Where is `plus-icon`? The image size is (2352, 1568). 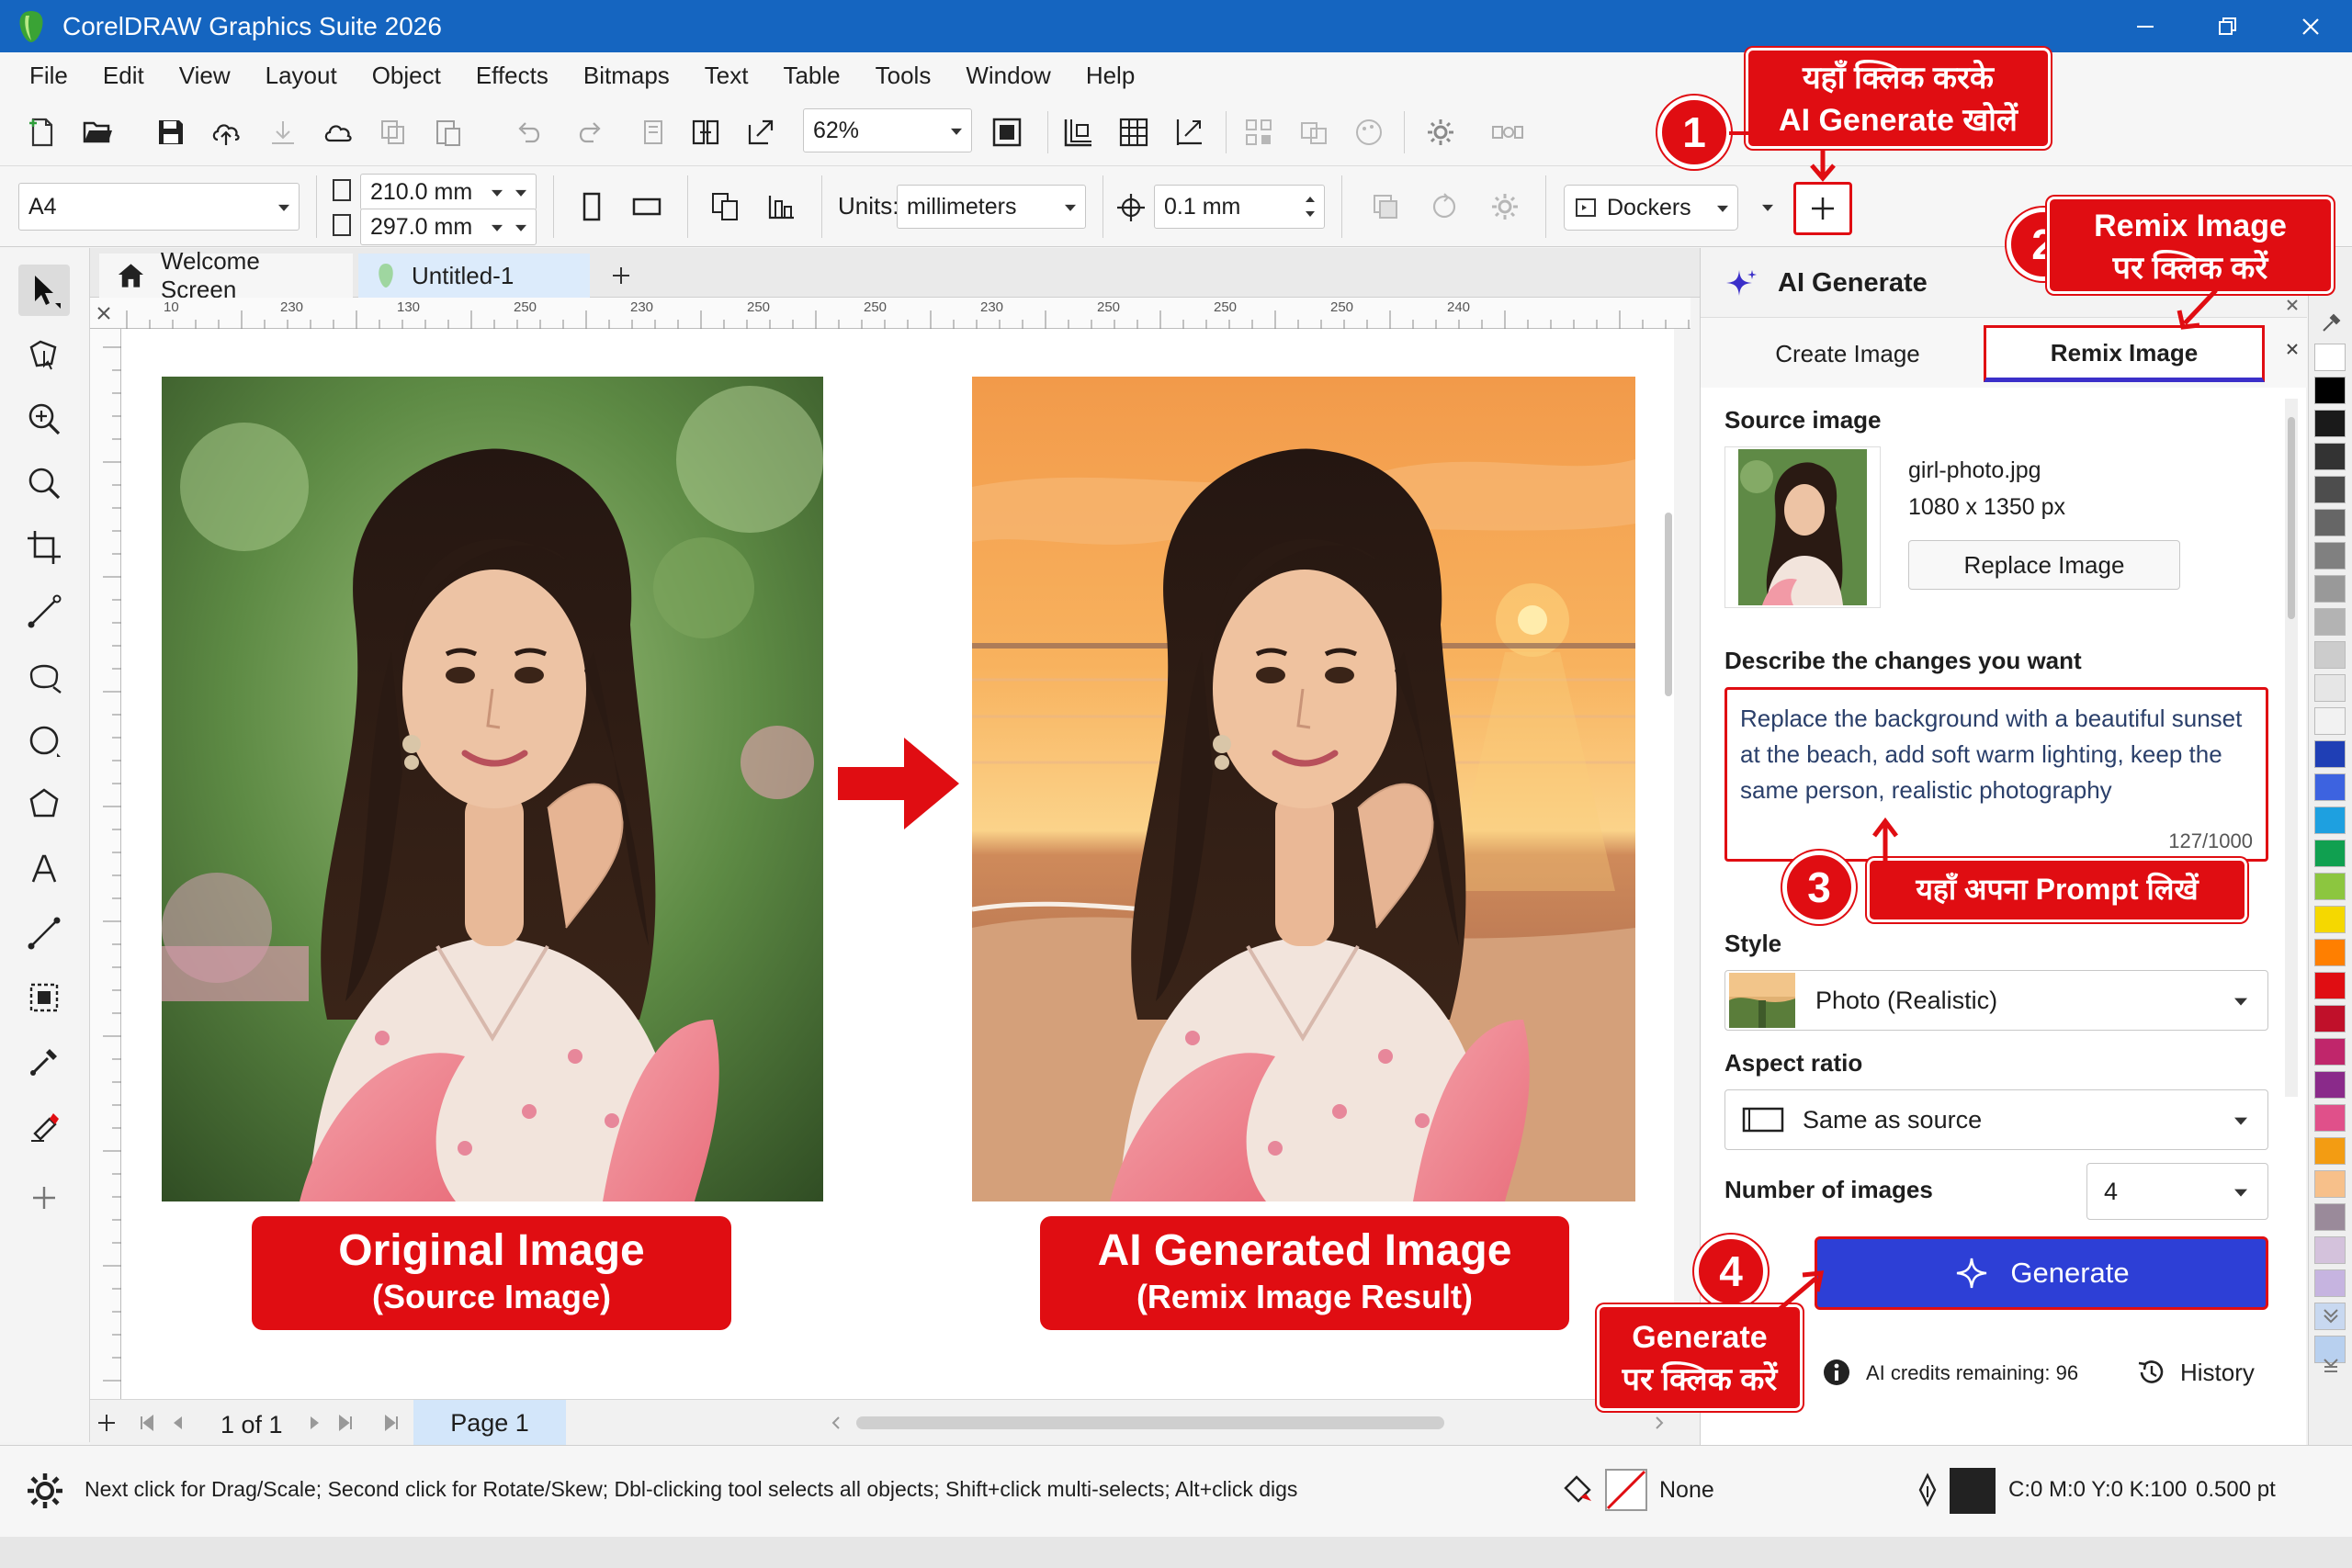
plus-icon is located at coordinates (107, 1423).